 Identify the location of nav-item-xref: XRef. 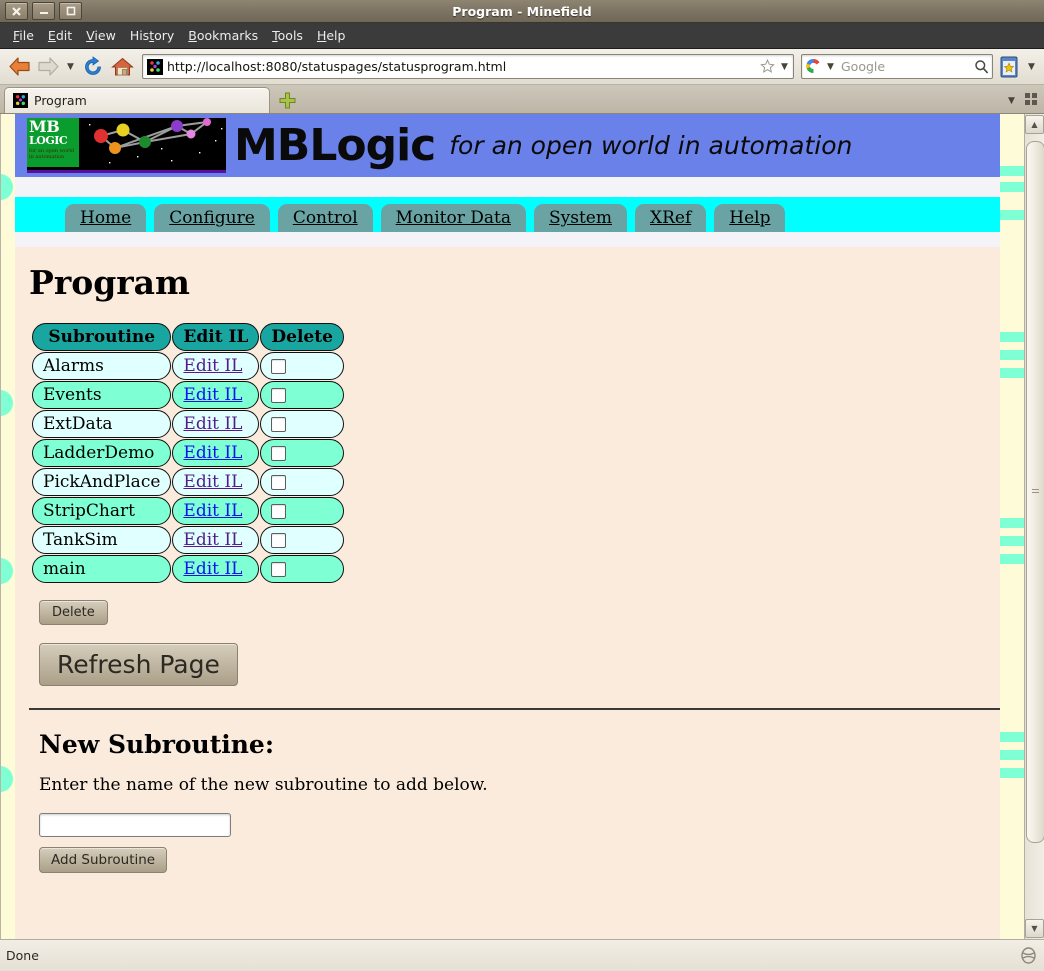
(671, 218).